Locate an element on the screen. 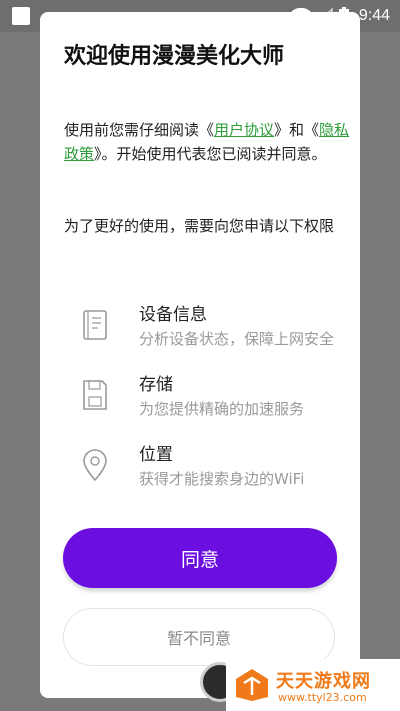  watermark: 天天游戏网 www.ttyl23.com is located at coordinates (313, 685).